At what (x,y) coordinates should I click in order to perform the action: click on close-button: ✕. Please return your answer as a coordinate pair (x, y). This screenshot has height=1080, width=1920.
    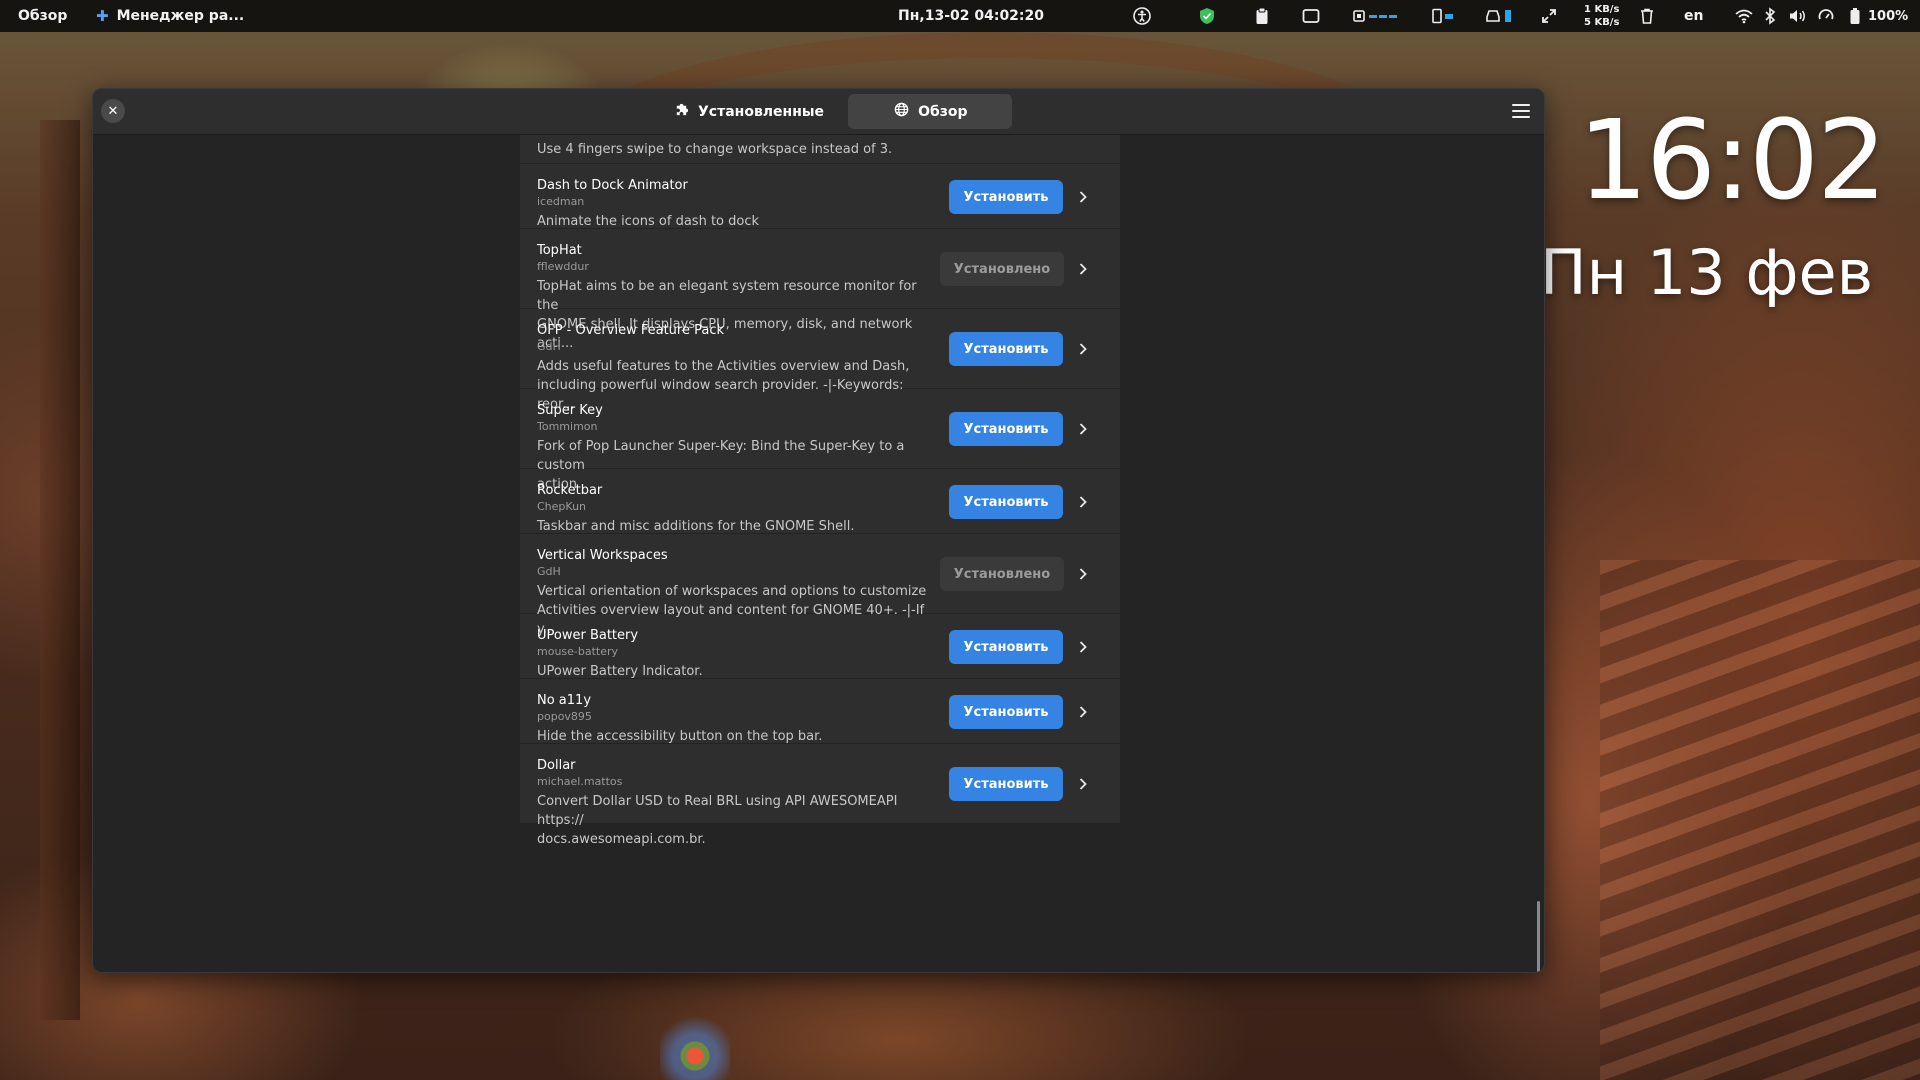
    Looking at the image, I should click on (113, 111).